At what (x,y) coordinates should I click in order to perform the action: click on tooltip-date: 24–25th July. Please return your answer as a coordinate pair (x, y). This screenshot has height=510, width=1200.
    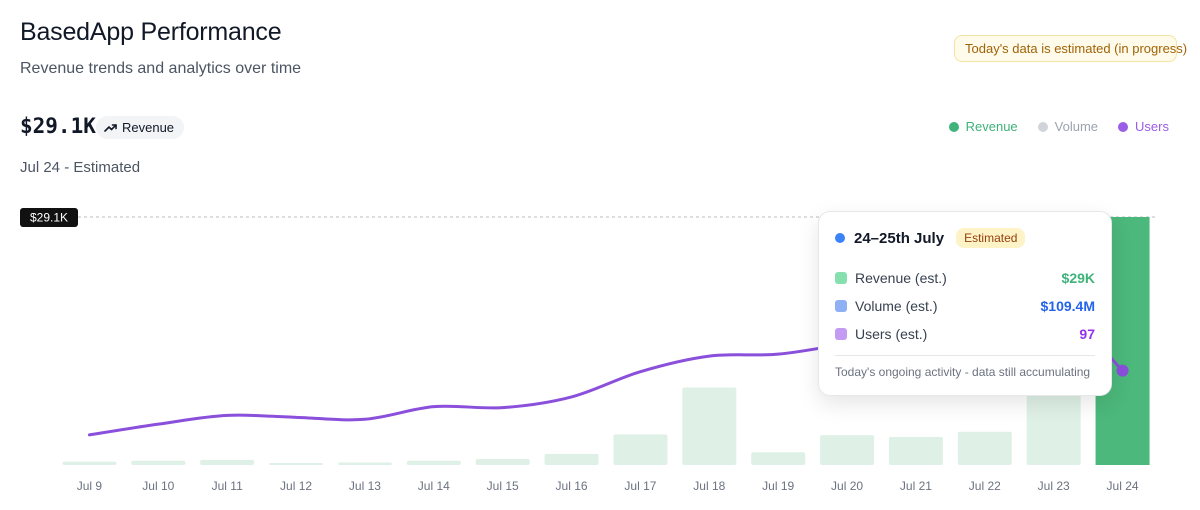
    Looking at the image, I should click on (899, 238).